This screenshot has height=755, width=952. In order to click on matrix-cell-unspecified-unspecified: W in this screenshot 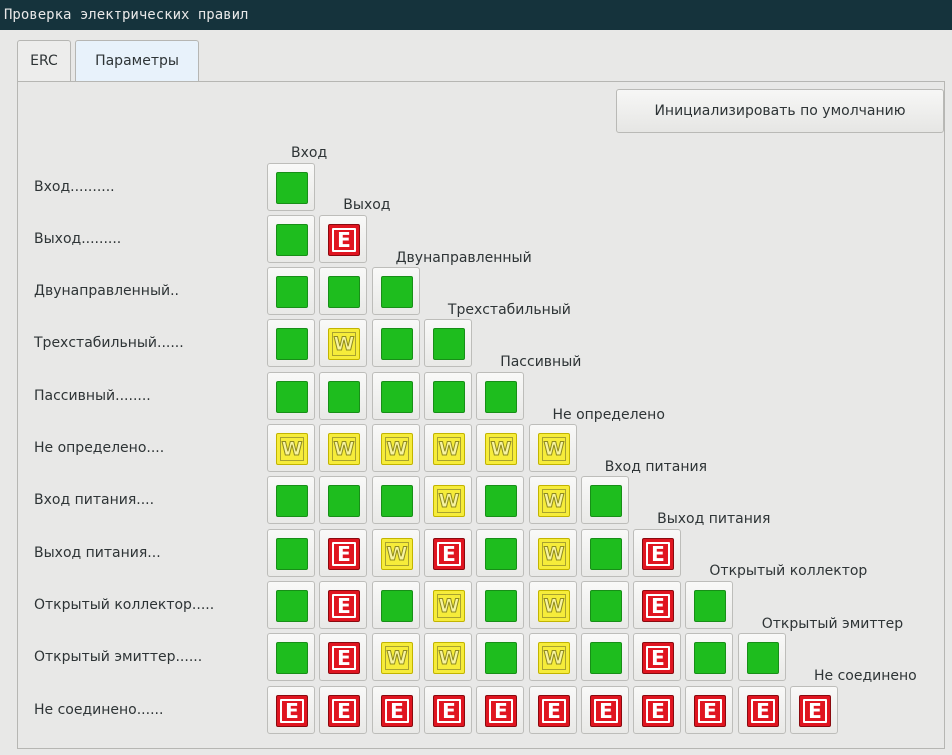, I will do `click(553, 448)`.